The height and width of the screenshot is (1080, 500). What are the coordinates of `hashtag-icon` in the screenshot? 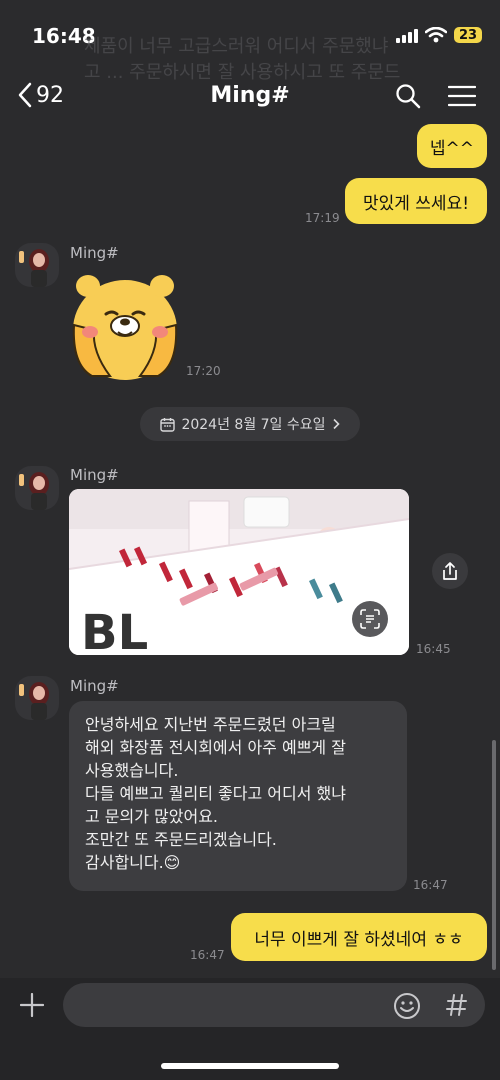 It's located at (457, 1005).